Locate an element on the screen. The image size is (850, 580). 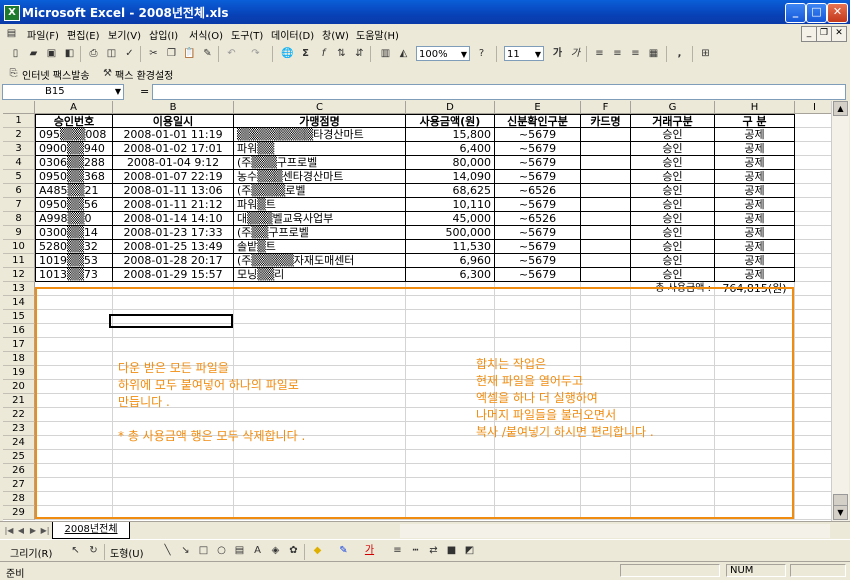
row-header: 13 is located at coordinates (19, 289).